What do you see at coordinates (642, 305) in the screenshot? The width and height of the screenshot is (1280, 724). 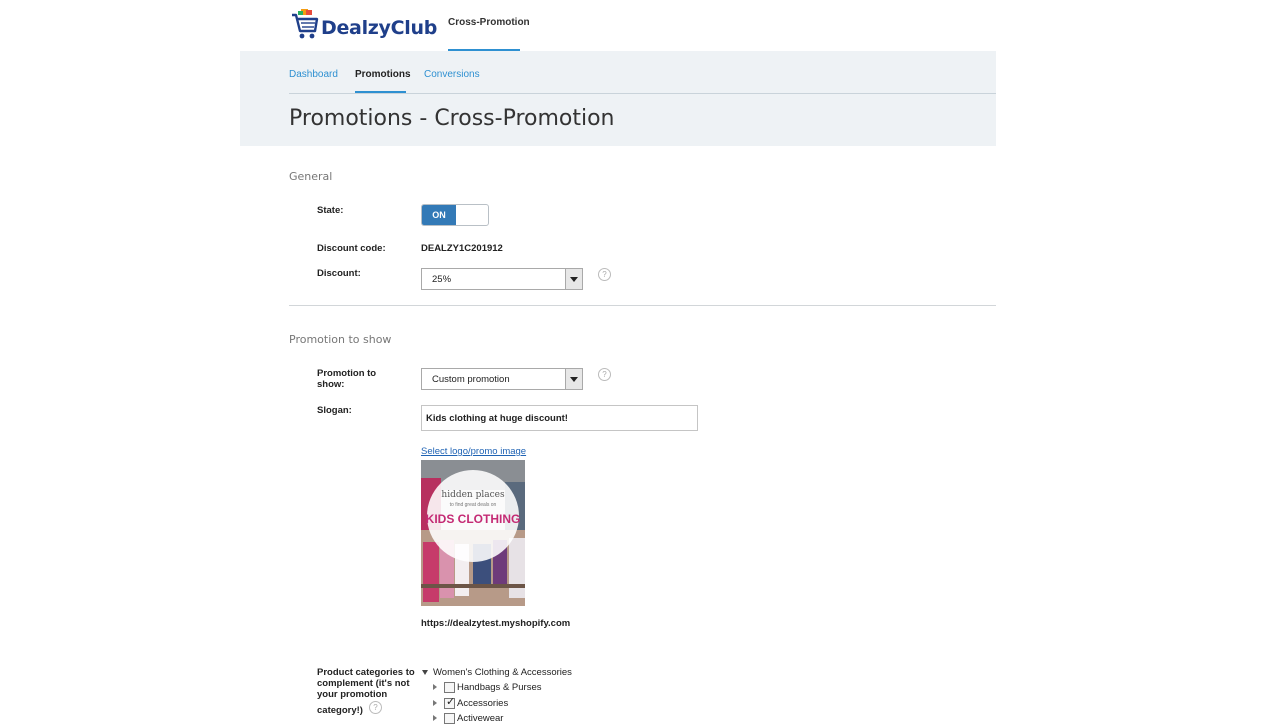 I see `section-divider` at bounding box center [642, 305].